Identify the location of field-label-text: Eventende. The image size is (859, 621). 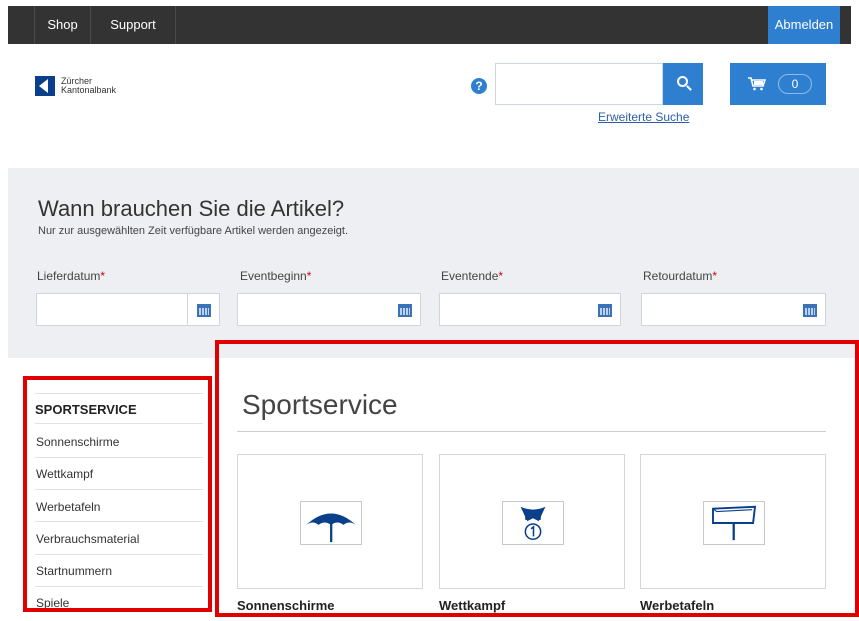
(470, 276).